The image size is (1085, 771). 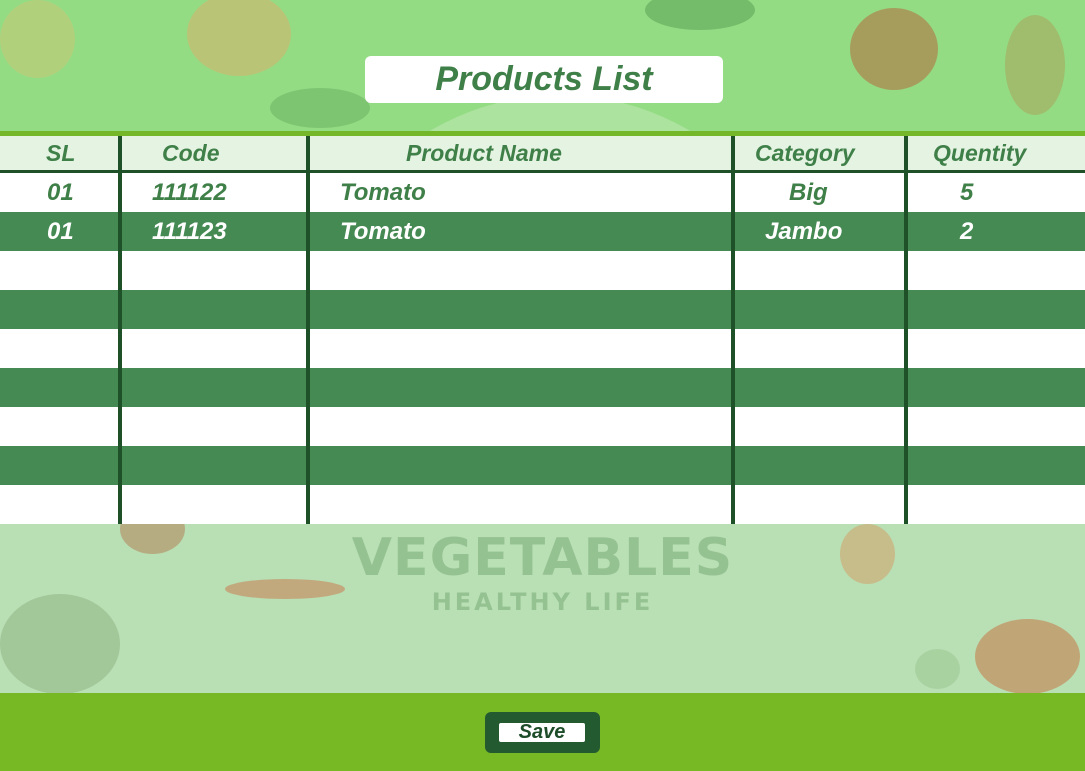 I want to click on watermark-subtitle: HEALTHY LIFE, so click(x=542, y=602).